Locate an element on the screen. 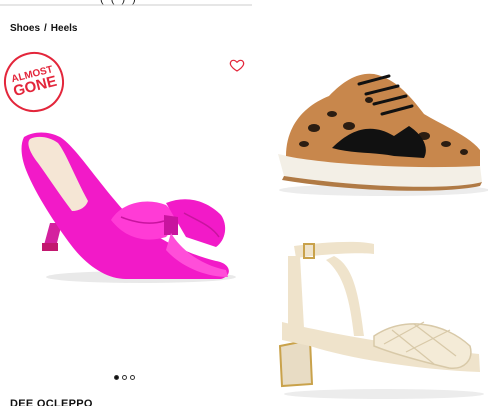 This screenshot has height=406, width=504. breadcrumb-link-shoes: Shoes is located at coordinates (25, 28).